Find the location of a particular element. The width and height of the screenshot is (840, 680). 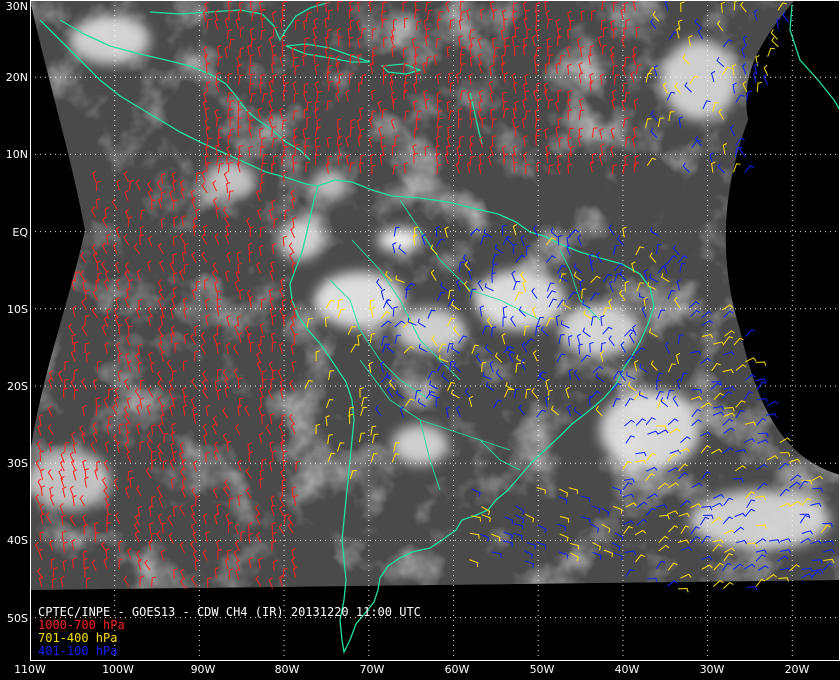

lat-label-30s: 30S is located at coordinates (17, 463).